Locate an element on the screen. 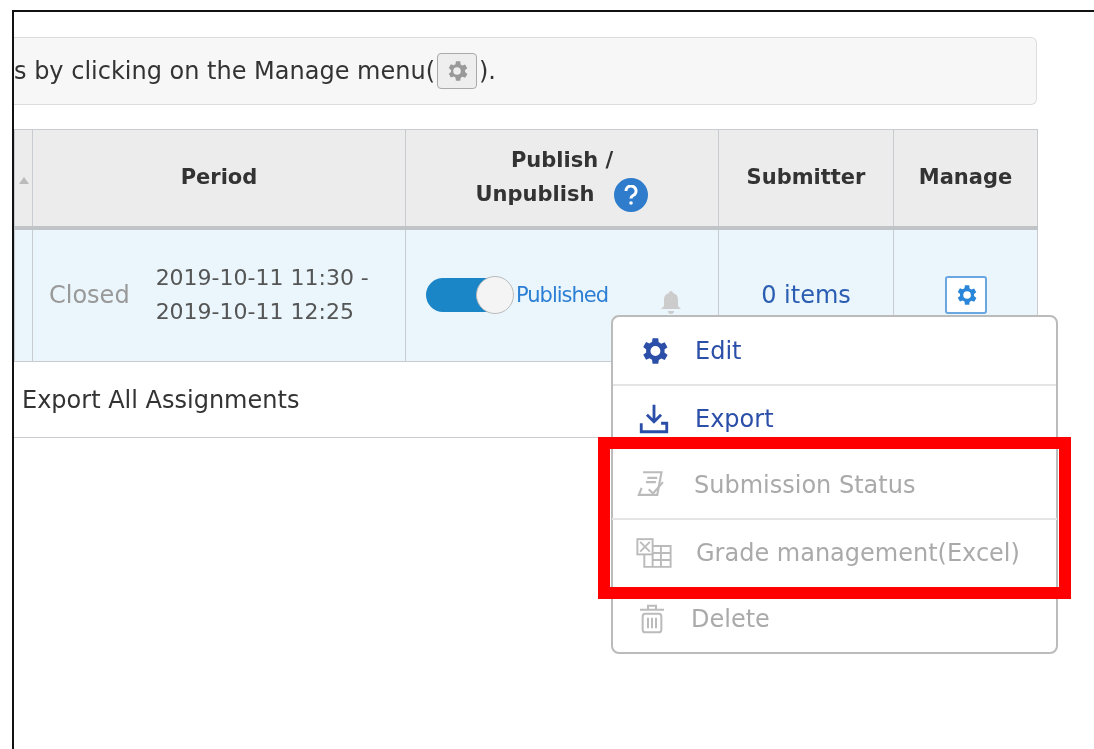  column-header: Manage is located at coordinates (965, 178).